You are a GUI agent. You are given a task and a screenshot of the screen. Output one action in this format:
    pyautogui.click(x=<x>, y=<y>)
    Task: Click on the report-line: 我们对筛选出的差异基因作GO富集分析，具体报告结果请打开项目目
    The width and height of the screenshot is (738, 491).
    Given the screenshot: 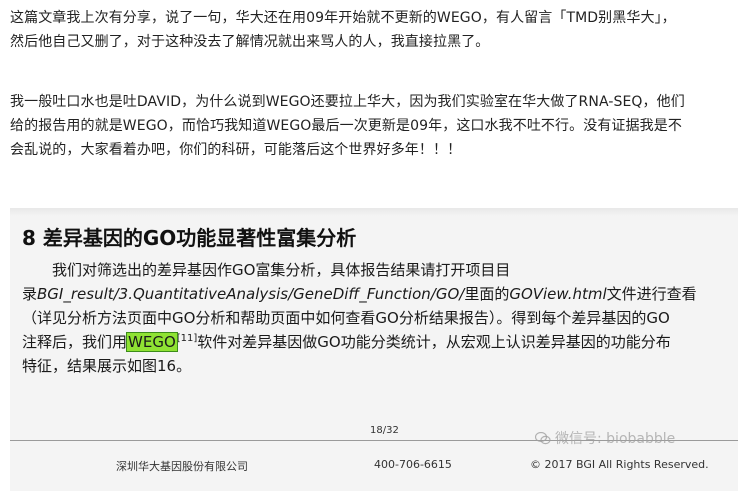 What is the action you would take?
    pyautogui.click(x=281, y=270)
    